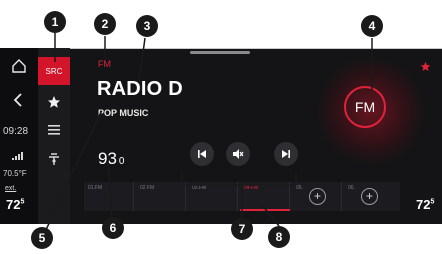 Image resolution: width=442 pixels, height=254 pixels. What do you see at coordinates (279, 237) in the screenshot?
I see `callout-8: 8` at bounding box center [279, 237].